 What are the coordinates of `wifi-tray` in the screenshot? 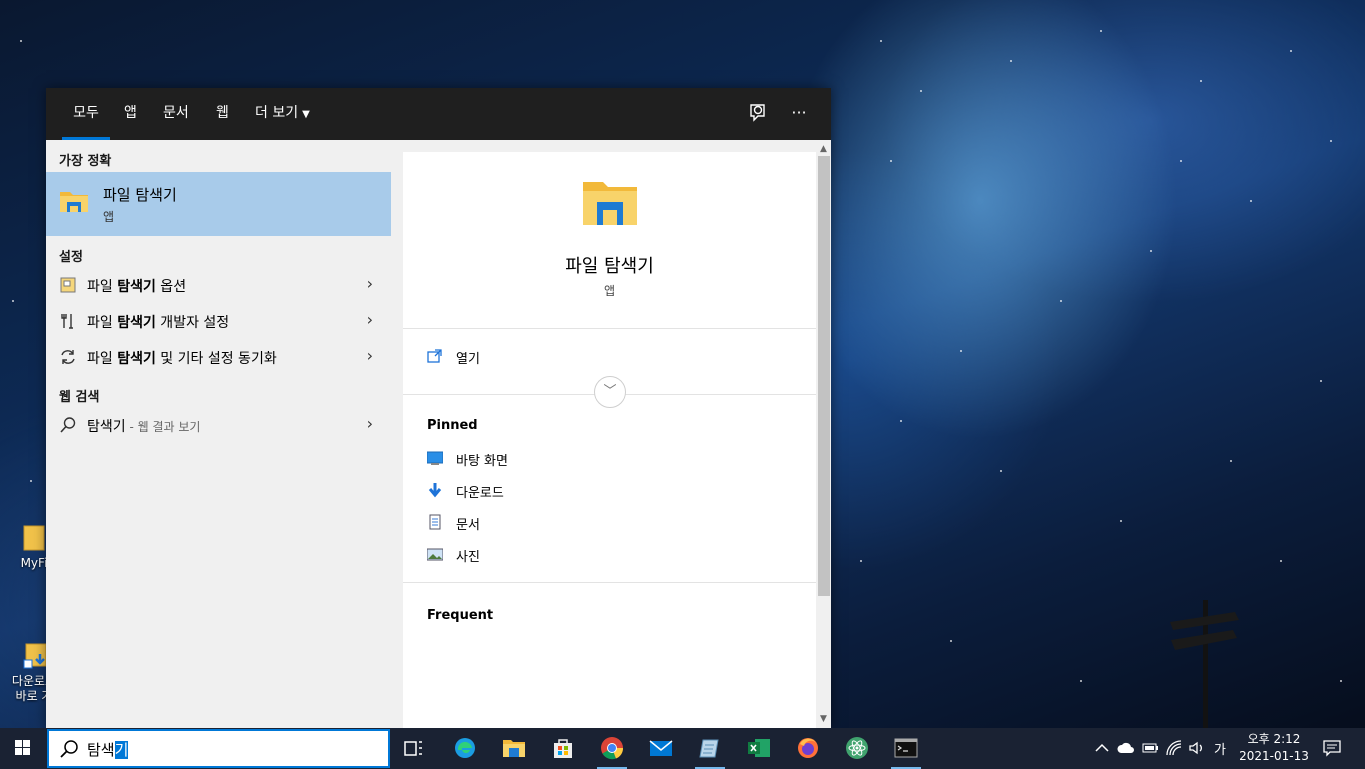 It's located at (1174, 748).